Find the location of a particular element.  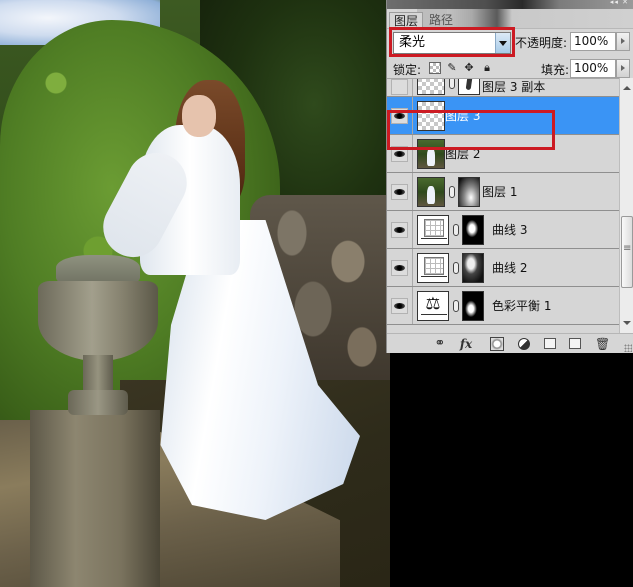

layer-row: 曲线 2 is located at coordinates (503, 268).